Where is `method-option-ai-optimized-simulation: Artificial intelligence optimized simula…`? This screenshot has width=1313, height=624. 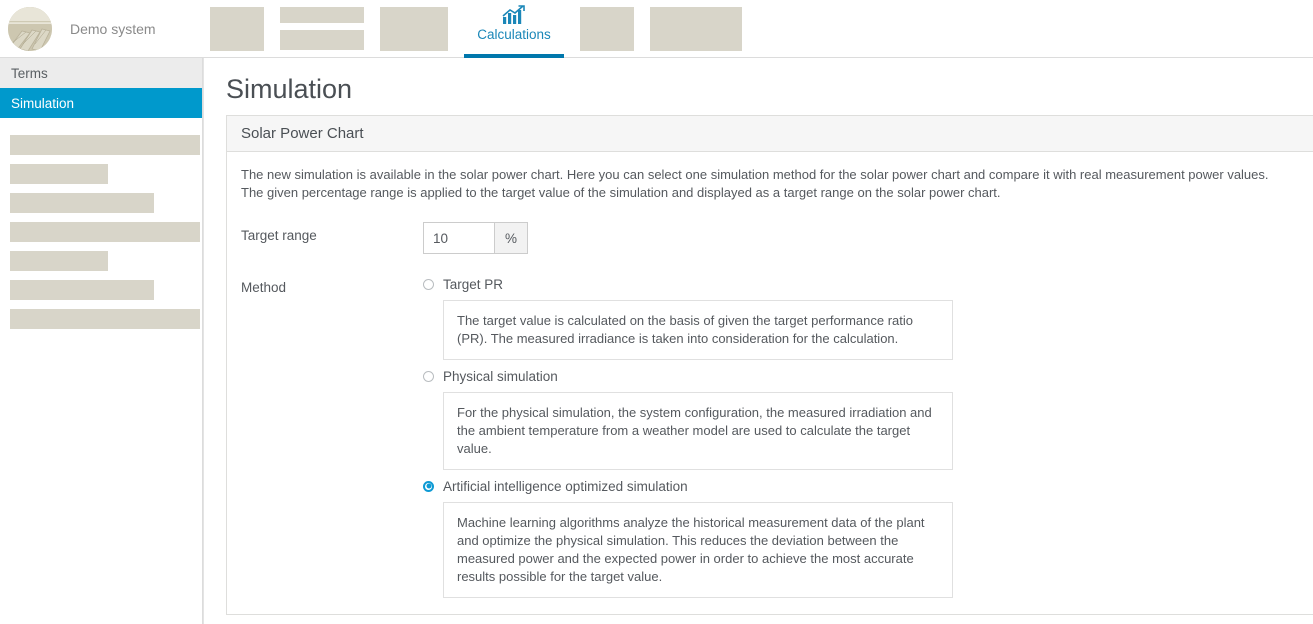 method-option-ai-optimized-simulation: Artificial intelligence optimized simula… is located at coordinates (861, 537).